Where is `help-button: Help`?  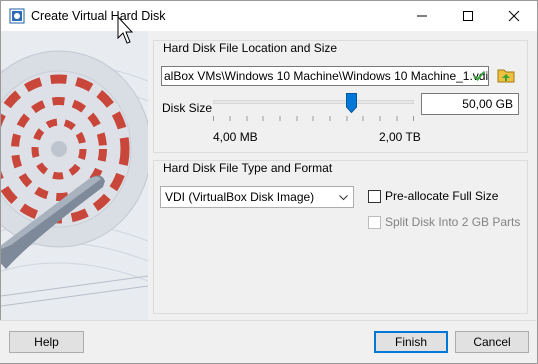 help-button: Help is located at coordinates (46, 342).